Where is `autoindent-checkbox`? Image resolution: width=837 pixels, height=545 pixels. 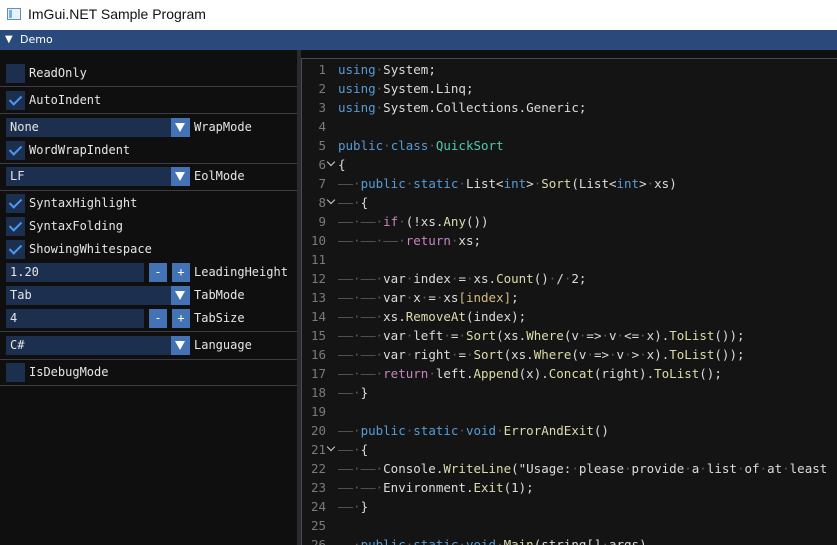
autoindent-checkbox is located at coordinates (15, 100).